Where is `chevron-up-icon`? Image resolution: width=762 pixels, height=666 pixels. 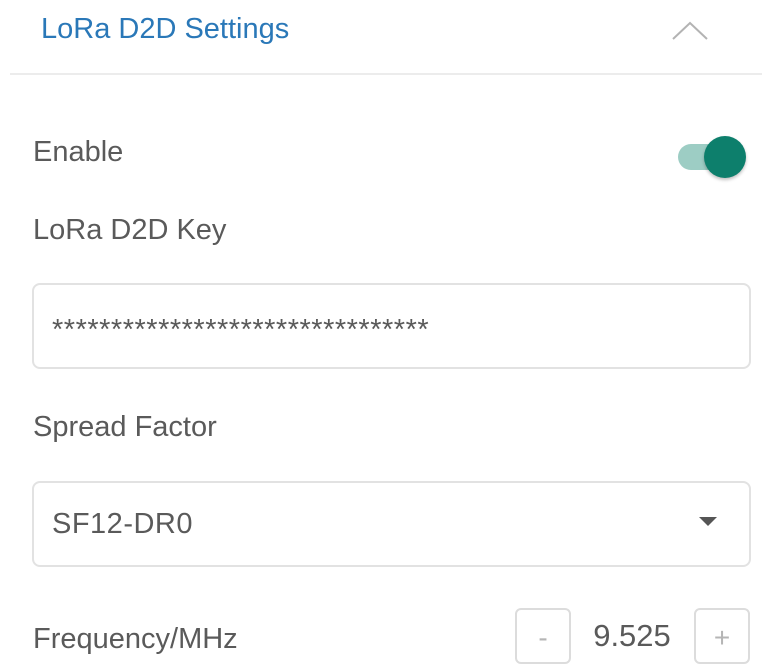
chevron-up-icon is located at coordinates (690, 30).